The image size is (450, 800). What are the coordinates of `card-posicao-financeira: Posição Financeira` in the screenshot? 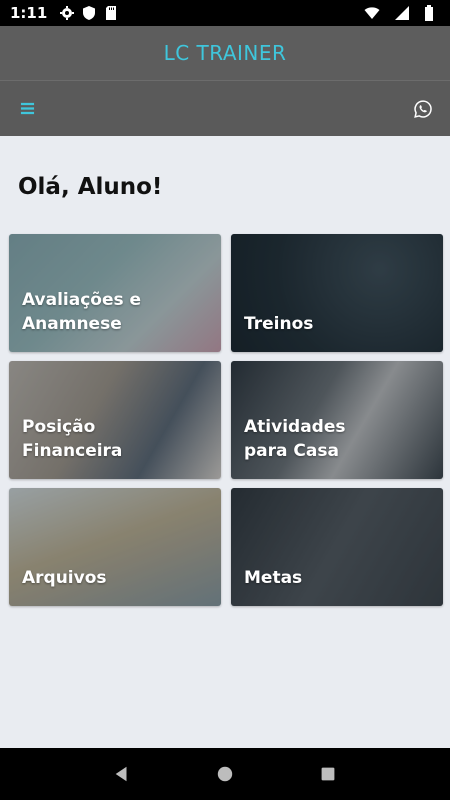 It's located at (115, 420).